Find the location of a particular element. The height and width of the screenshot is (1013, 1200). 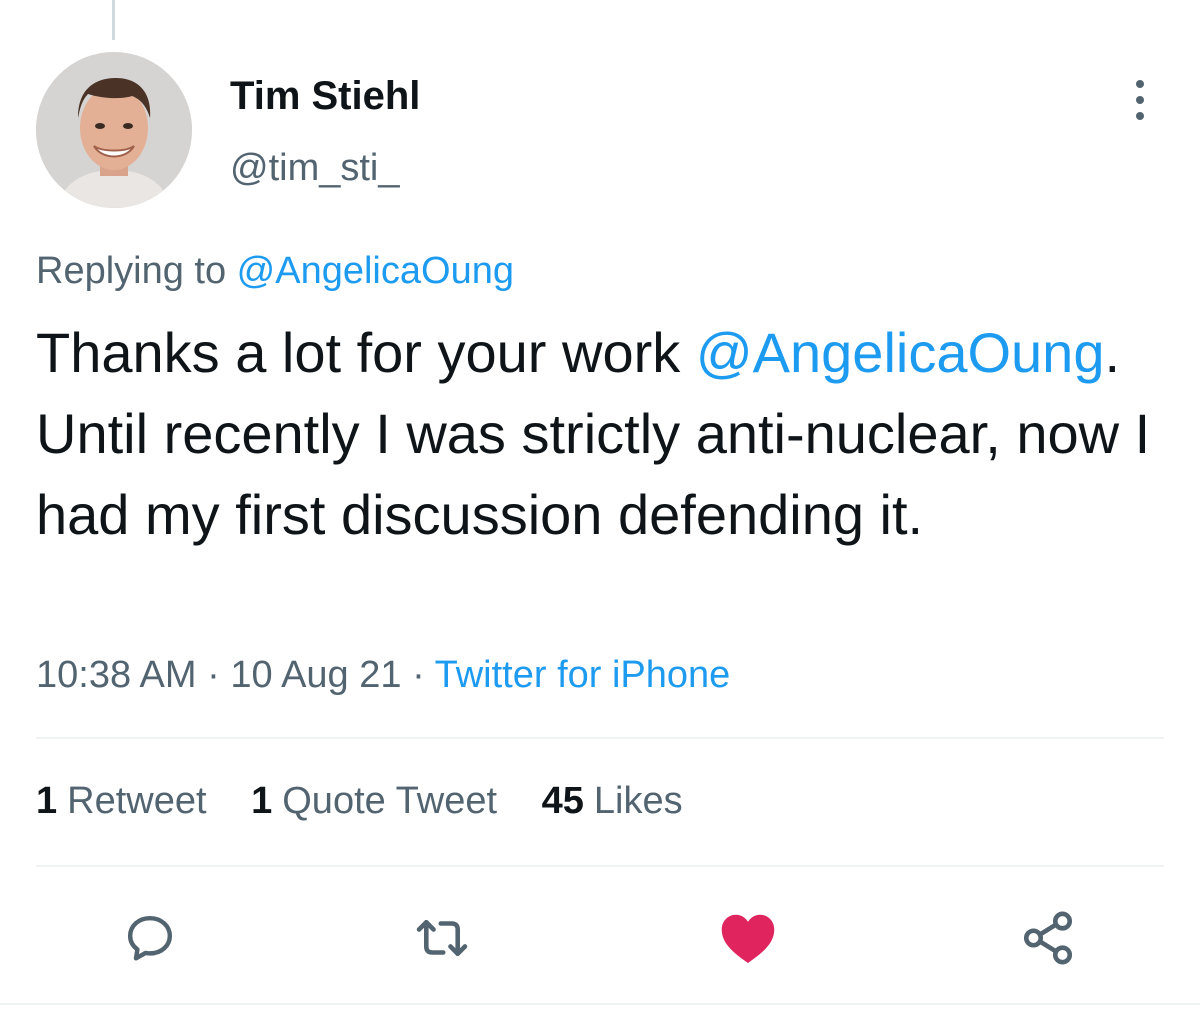

reply-button is located at coordinates (150, 938).